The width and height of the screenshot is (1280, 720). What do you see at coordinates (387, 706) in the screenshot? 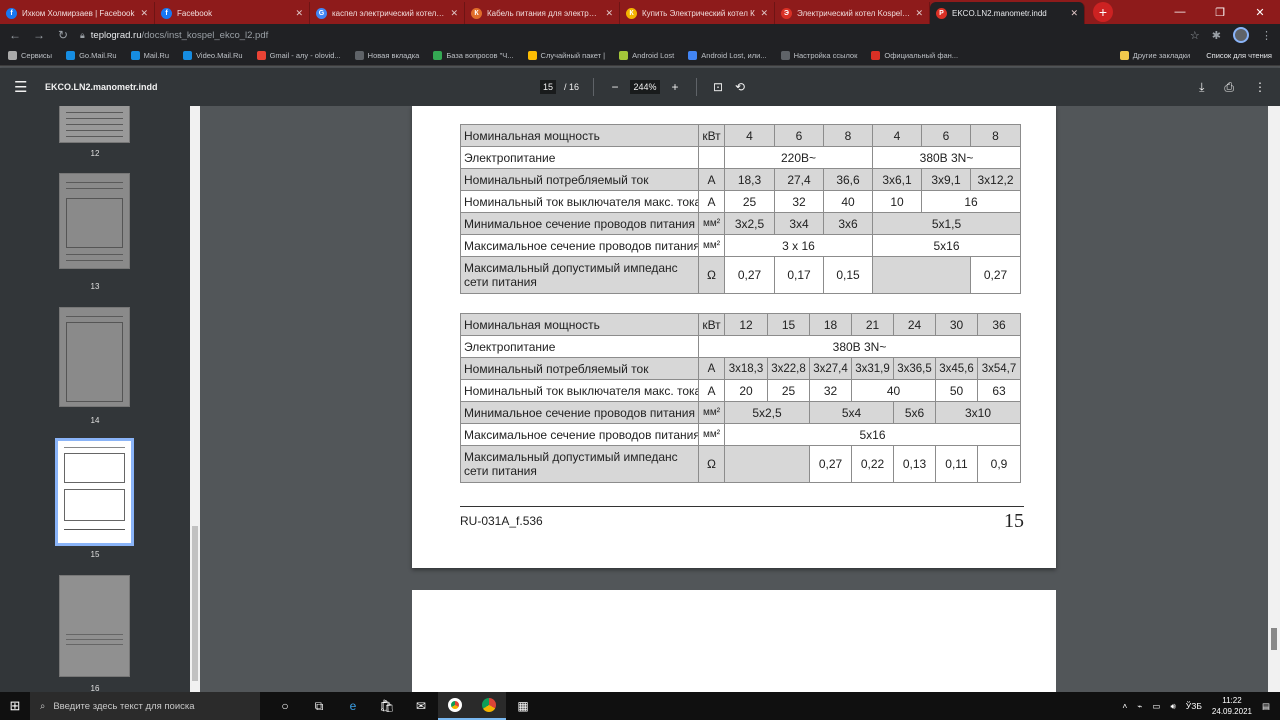
I see `store-icon: 🛍︎` at bounding box center [387, 706].